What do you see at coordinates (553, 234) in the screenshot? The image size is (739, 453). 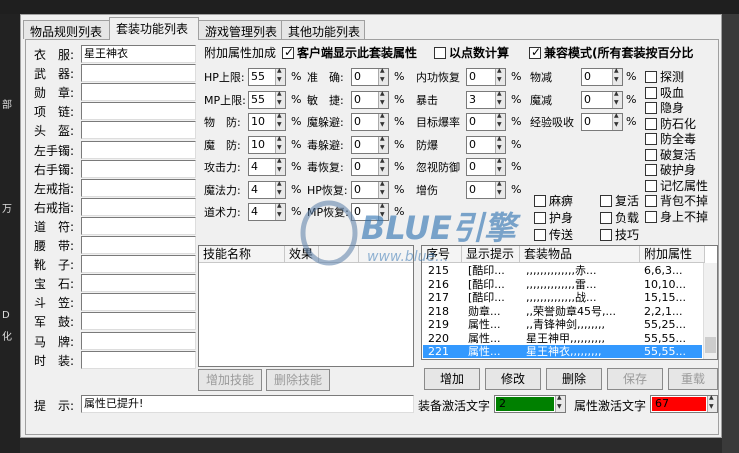 I see `misc-checkbox: 传送` at bounding box center [553, 234].